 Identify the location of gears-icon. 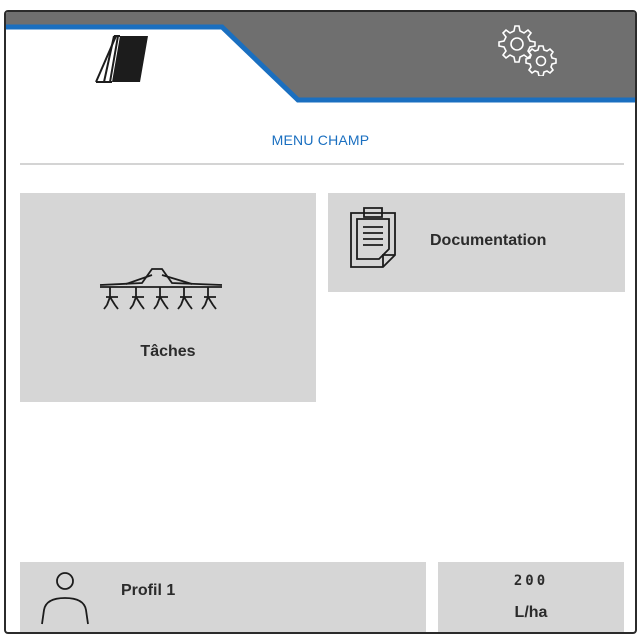
(527, 50).